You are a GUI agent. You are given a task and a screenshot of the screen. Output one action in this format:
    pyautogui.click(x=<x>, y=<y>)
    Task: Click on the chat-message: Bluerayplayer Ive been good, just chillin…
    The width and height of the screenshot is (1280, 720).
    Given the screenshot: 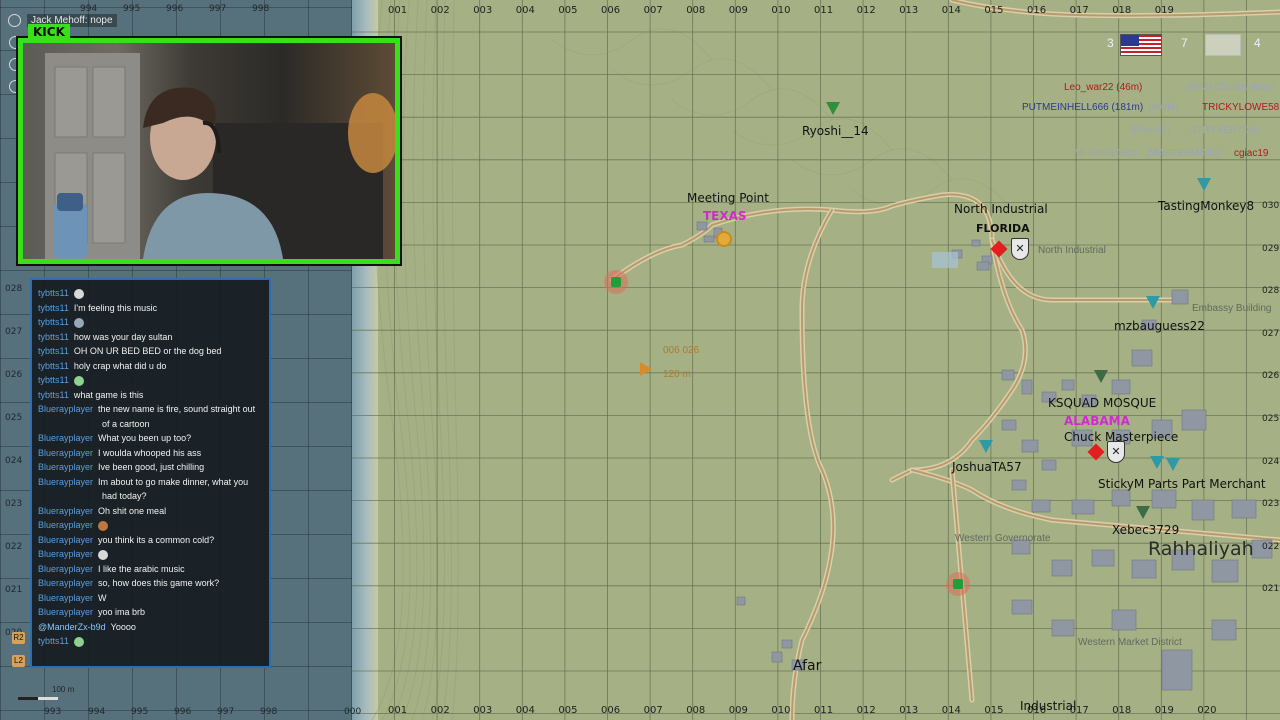 What is the action you would take?
    pyautogui.click(x=150, y=467)
    